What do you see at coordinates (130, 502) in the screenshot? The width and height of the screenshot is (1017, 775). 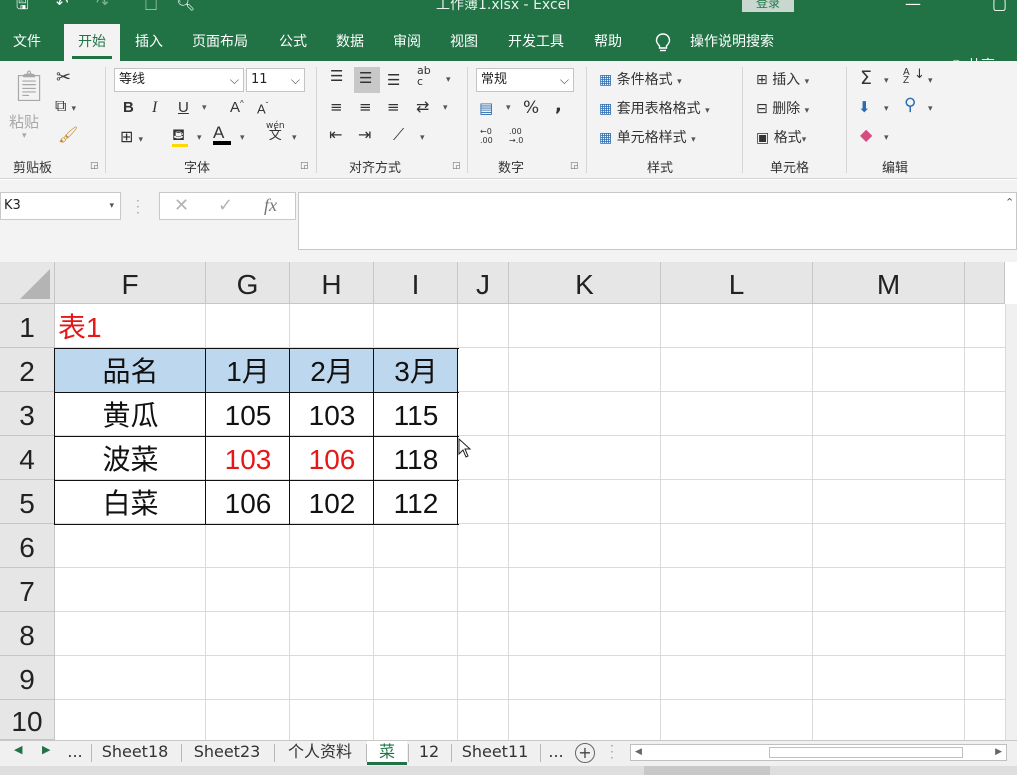 I see `table-cell: 白菜` at bounding box center [130, 502].